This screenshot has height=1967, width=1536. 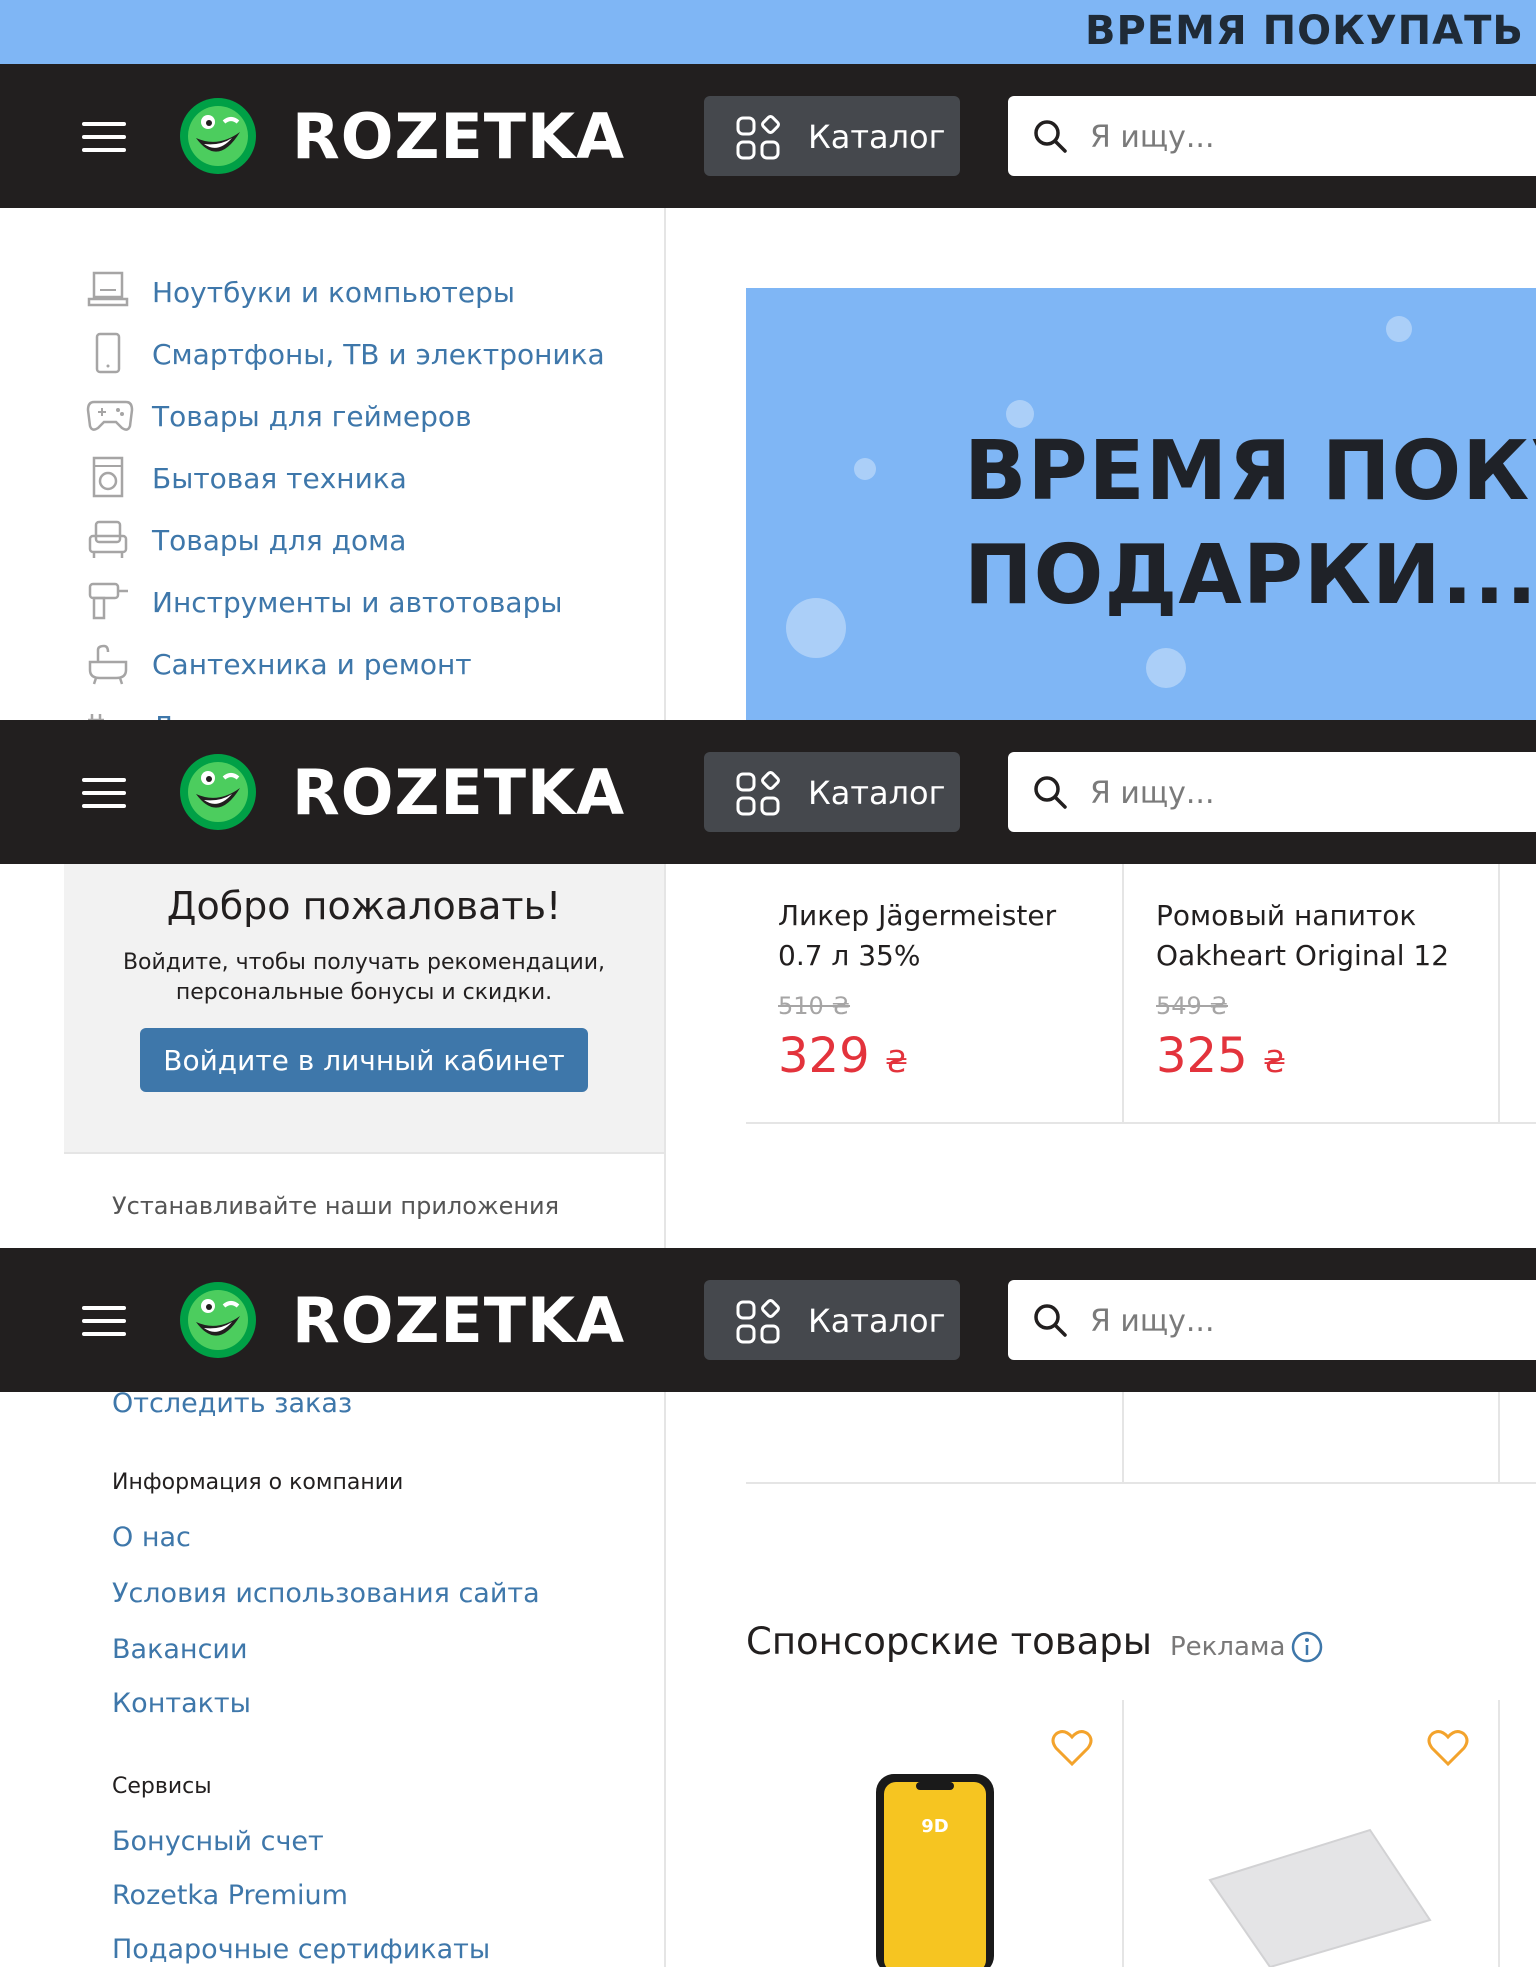 I want to click on category-item-gamers: Товары для геймеров, so click(x=366, y=414).